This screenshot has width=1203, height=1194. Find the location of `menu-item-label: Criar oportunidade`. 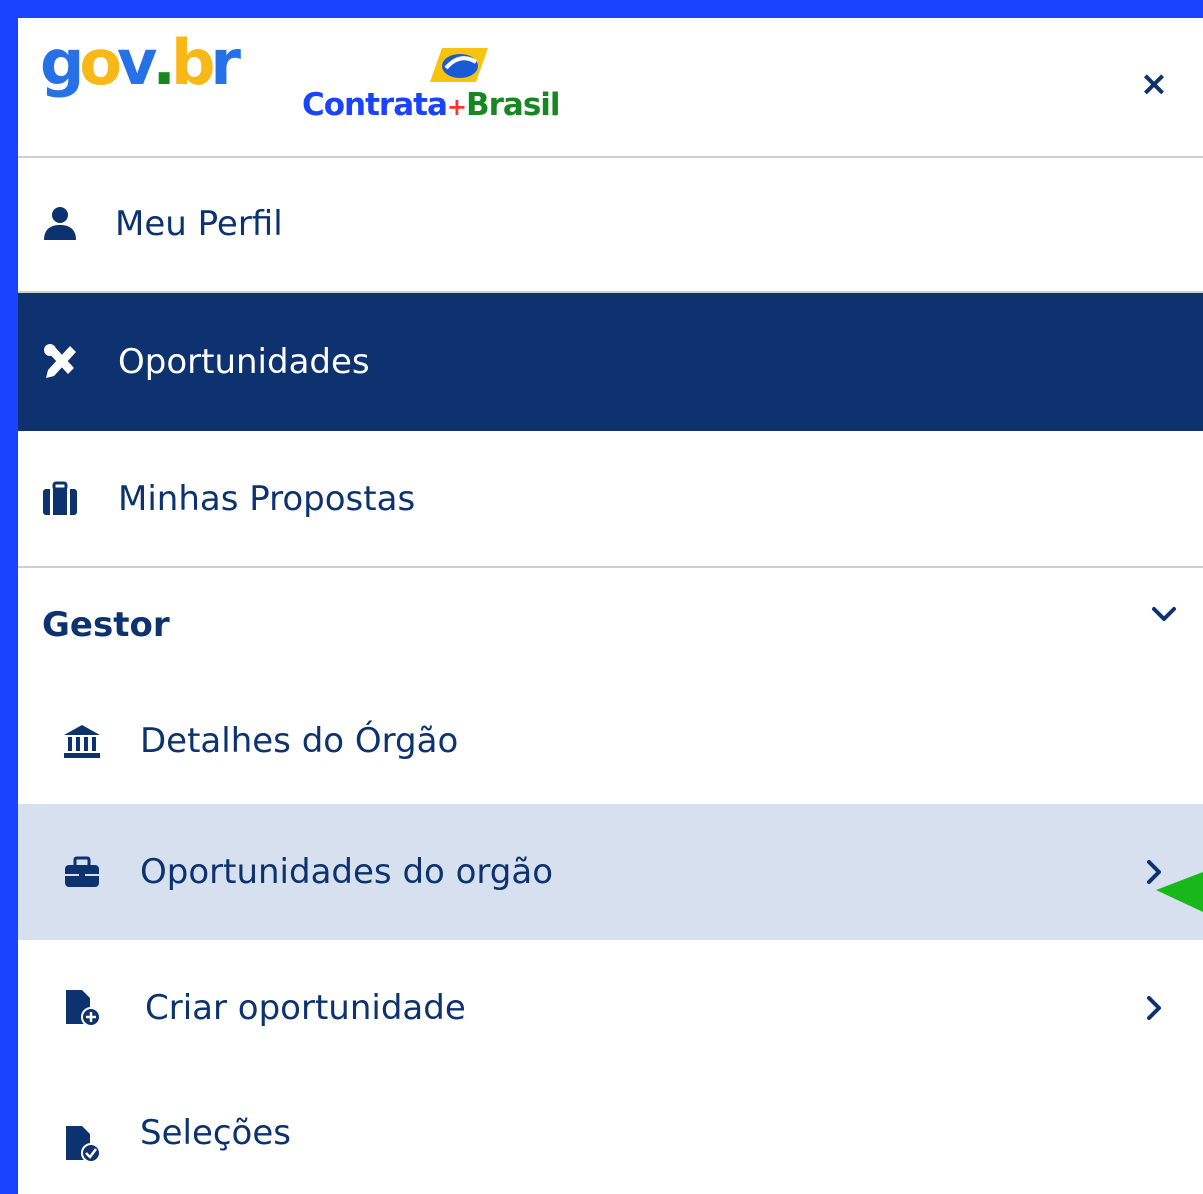

menu-item-label: Criar oportunidade is located at coordinates (305, 1008).